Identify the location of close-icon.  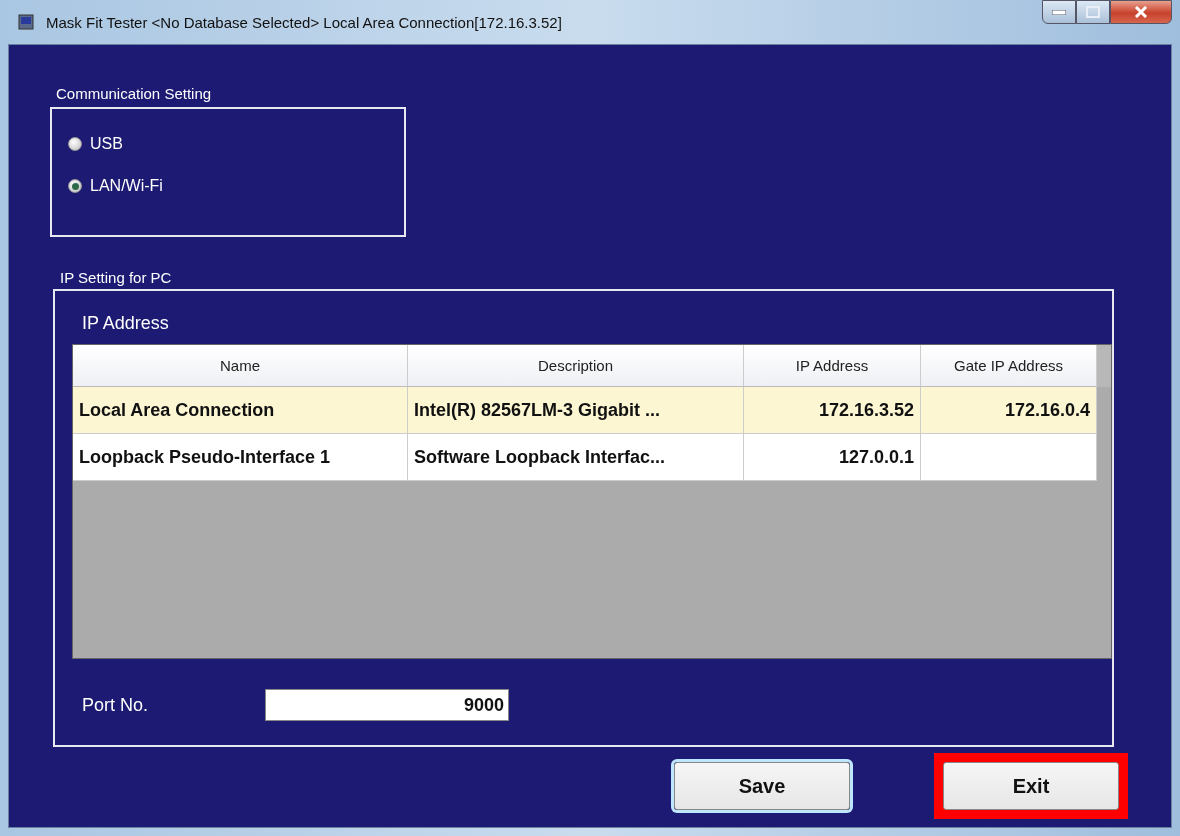
(1141, 12).